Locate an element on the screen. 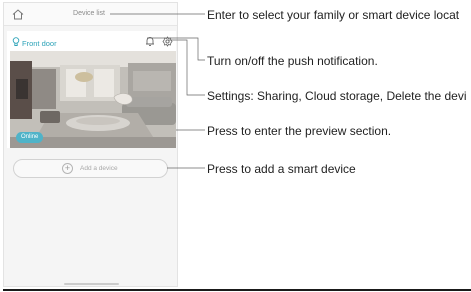 The height and width of the screenshot is (292, 471). annotation-notification: Turn on/off the push notification. is located at coordinates (292, 61).